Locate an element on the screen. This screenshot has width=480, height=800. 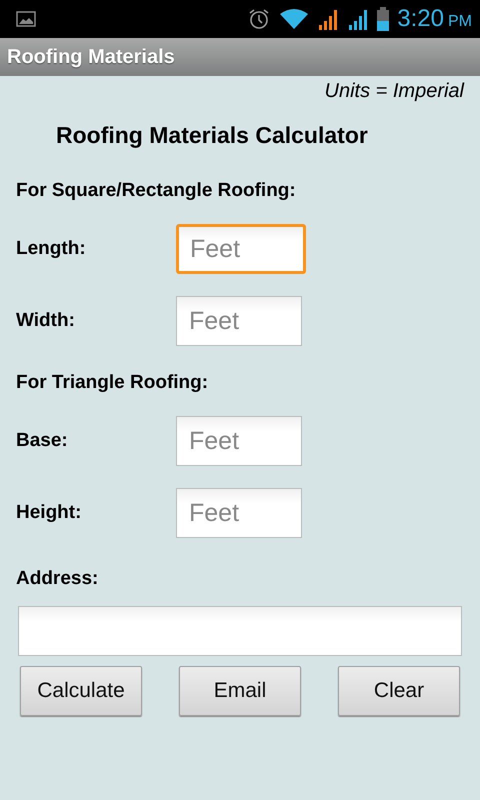
wifi-icon is located at coordinates (294, 19).